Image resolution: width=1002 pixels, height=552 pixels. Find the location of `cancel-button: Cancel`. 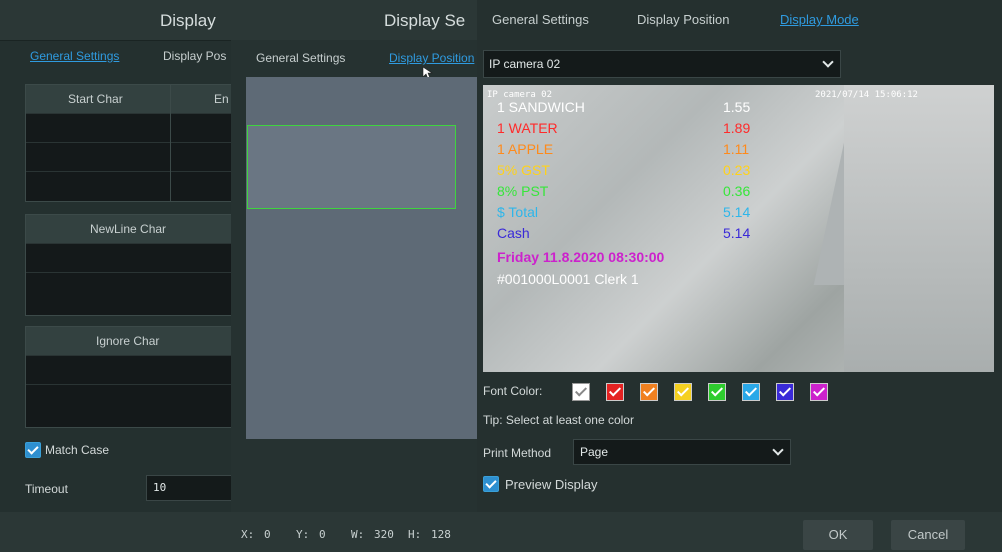

cancel-button: Cancel is located at coordinates (928, 535).